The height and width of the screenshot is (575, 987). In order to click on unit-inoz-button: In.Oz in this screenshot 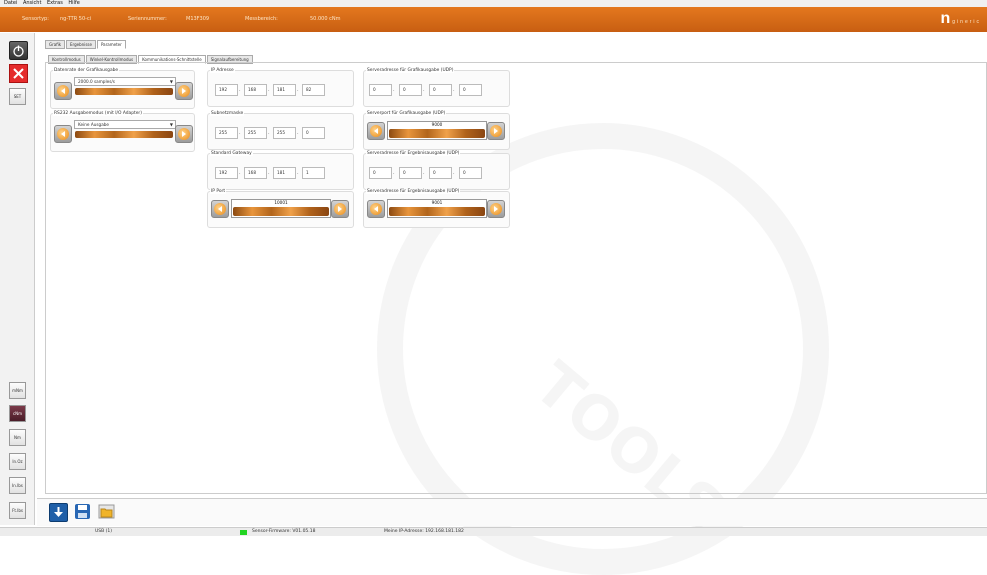, I will do `click(17, 461)`.